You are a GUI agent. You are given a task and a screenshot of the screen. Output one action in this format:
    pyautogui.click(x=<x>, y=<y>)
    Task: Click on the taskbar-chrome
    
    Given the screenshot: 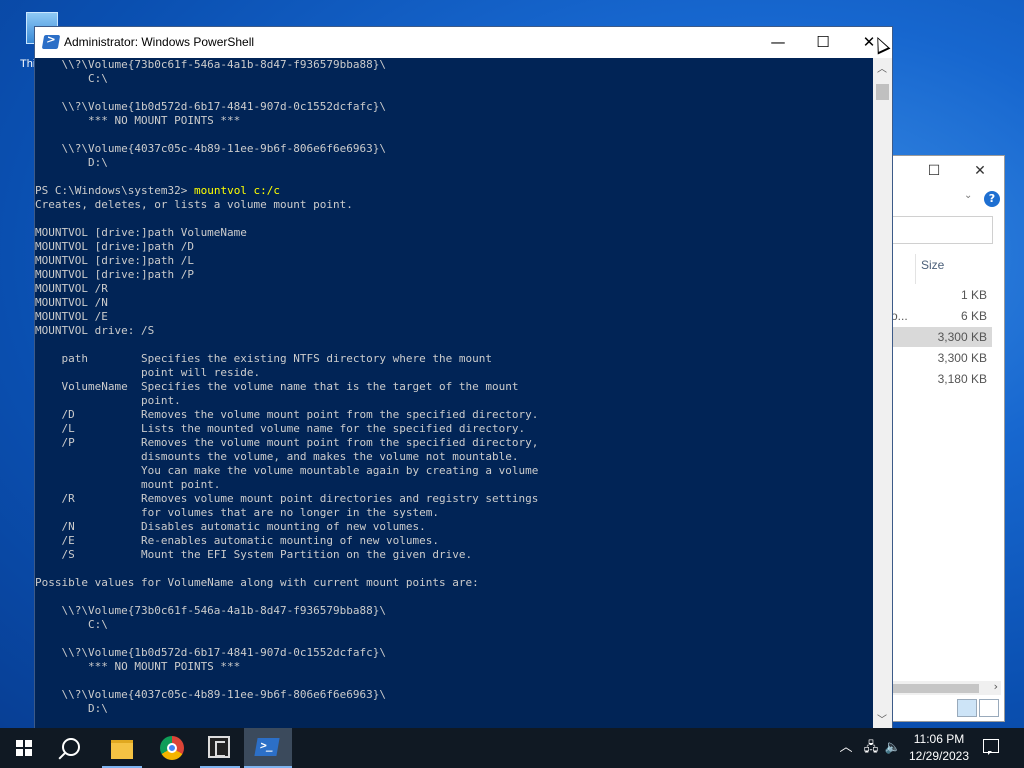 What is the action you would take?
    pyautogui.click(x=172, y=748)
    